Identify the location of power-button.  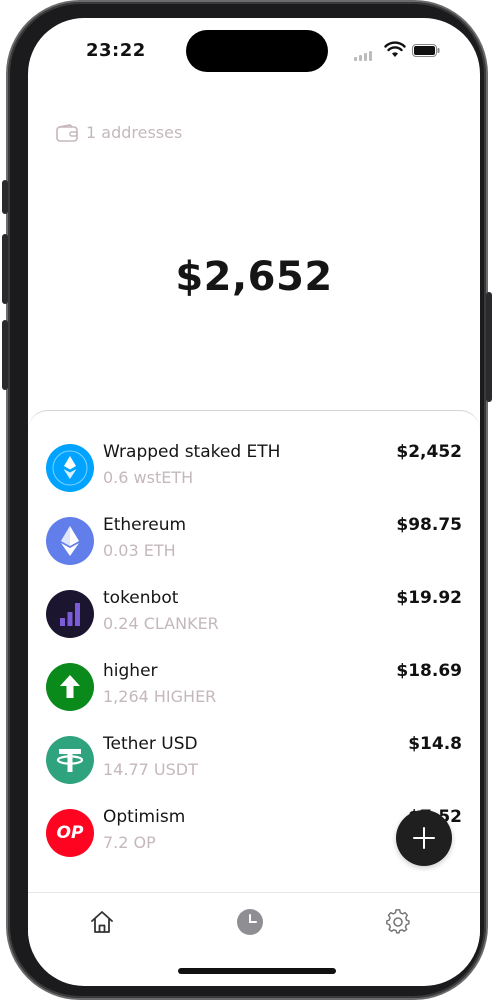
(489, 347).